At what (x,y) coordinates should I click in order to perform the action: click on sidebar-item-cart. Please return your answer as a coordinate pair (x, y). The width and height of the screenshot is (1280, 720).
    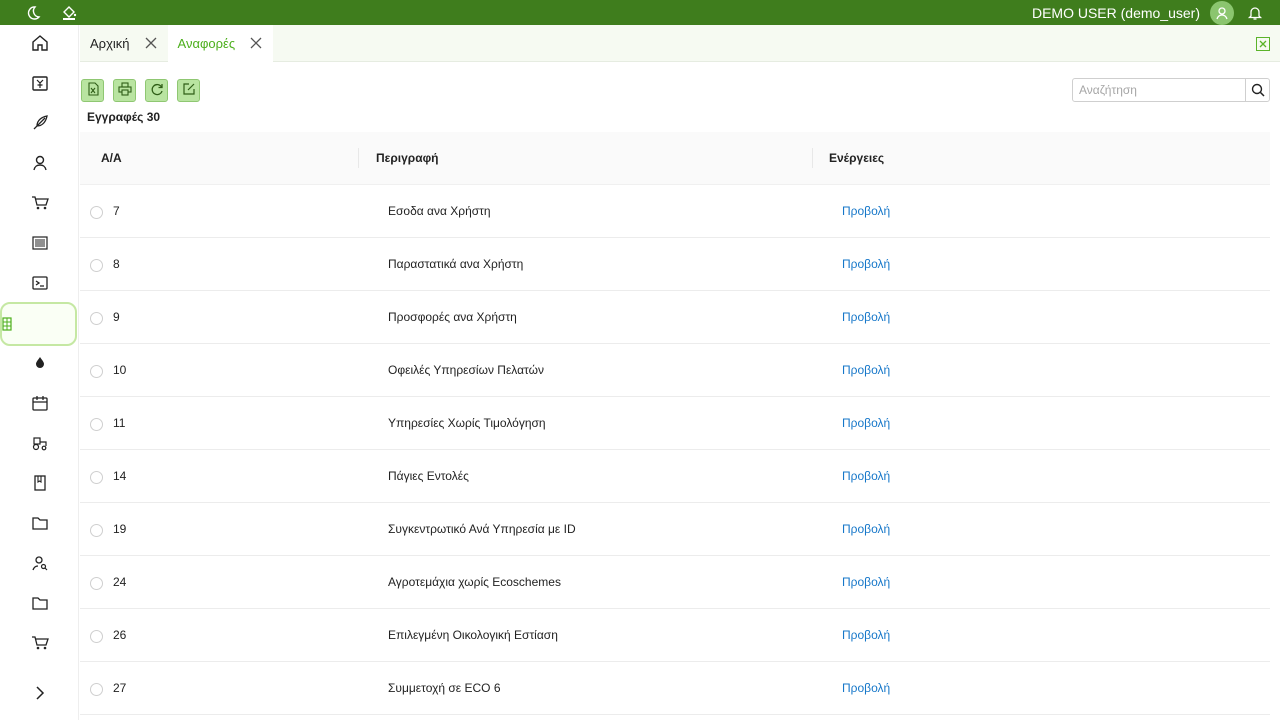
    Looking at the image, I should click on (39, 203).